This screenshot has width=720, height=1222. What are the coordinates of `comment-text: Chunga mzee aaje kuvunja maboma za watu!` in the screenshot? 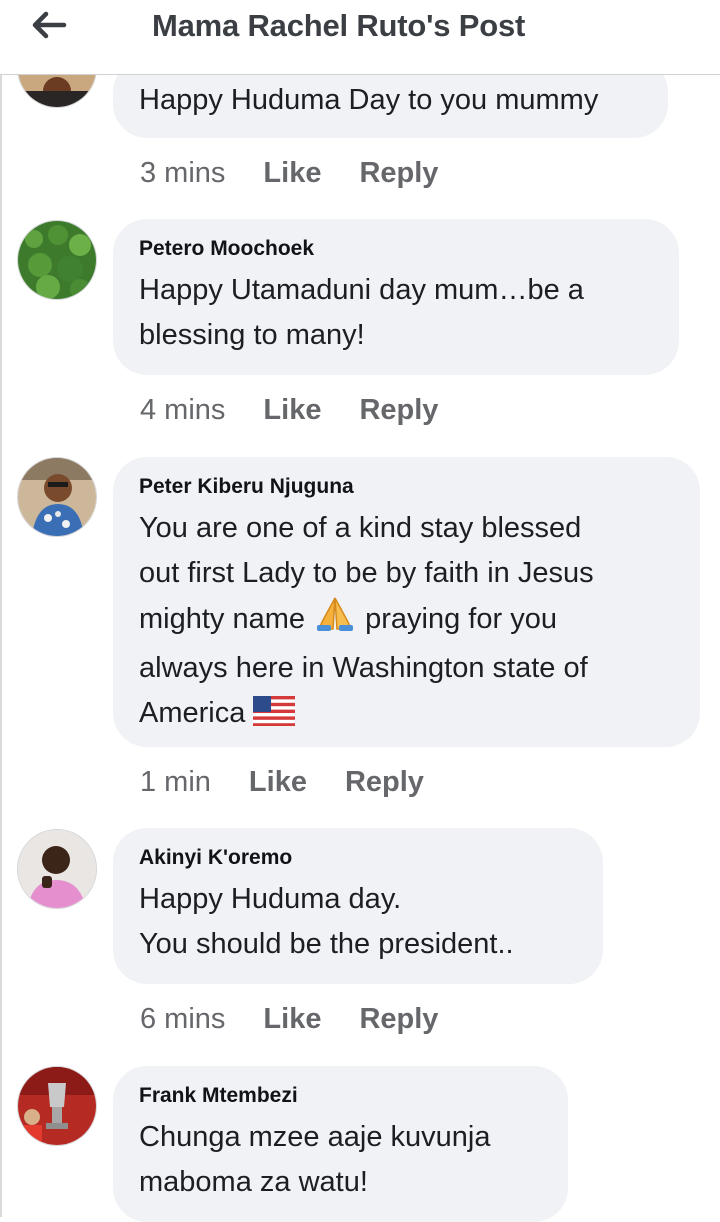 It's located at (340, 1160).